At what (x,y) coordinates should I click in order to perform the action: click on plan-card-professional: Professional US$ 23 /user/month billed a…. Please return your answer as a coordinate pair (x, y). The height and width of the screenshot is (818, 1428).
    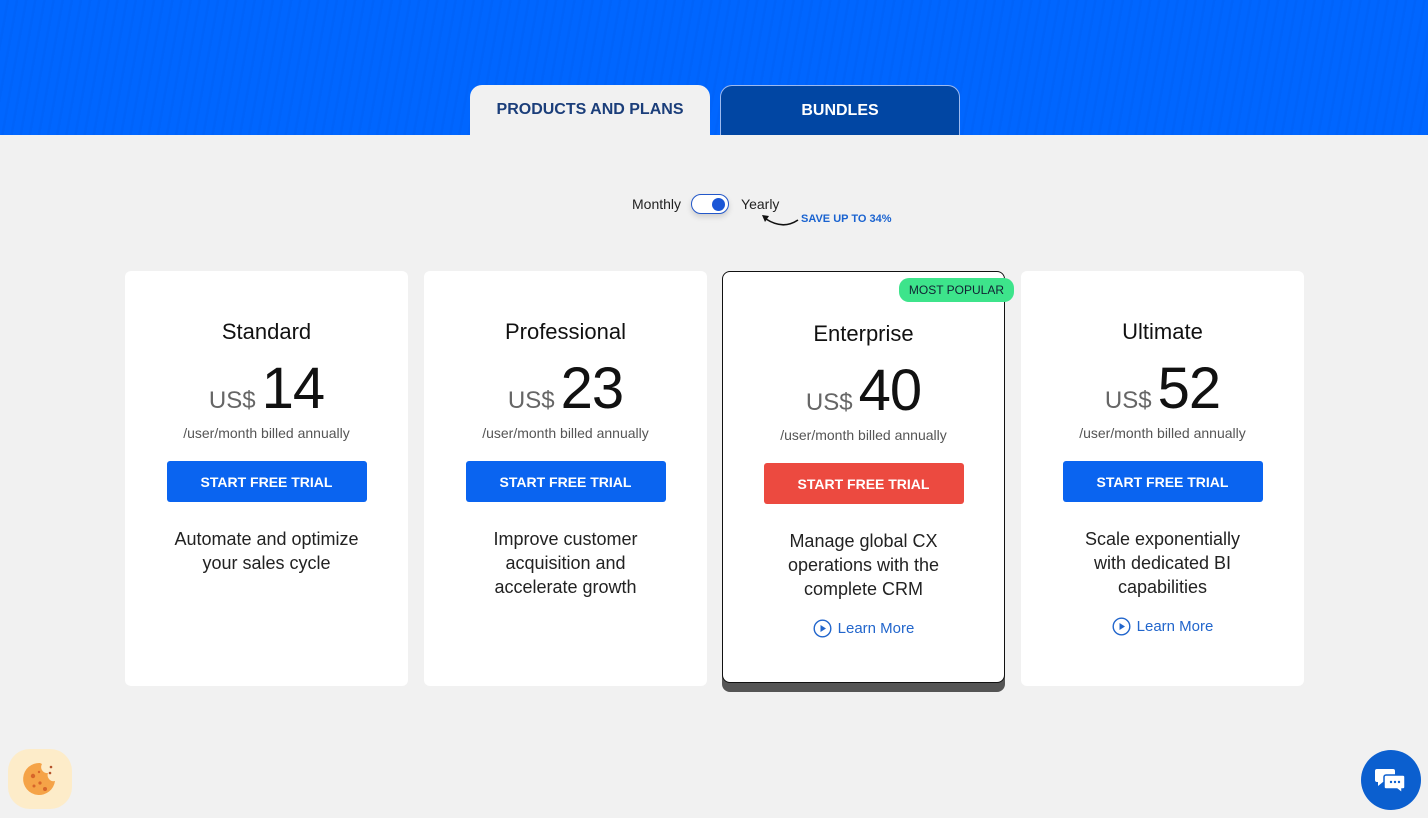
    Looking at the image, I should click on (565, 478).